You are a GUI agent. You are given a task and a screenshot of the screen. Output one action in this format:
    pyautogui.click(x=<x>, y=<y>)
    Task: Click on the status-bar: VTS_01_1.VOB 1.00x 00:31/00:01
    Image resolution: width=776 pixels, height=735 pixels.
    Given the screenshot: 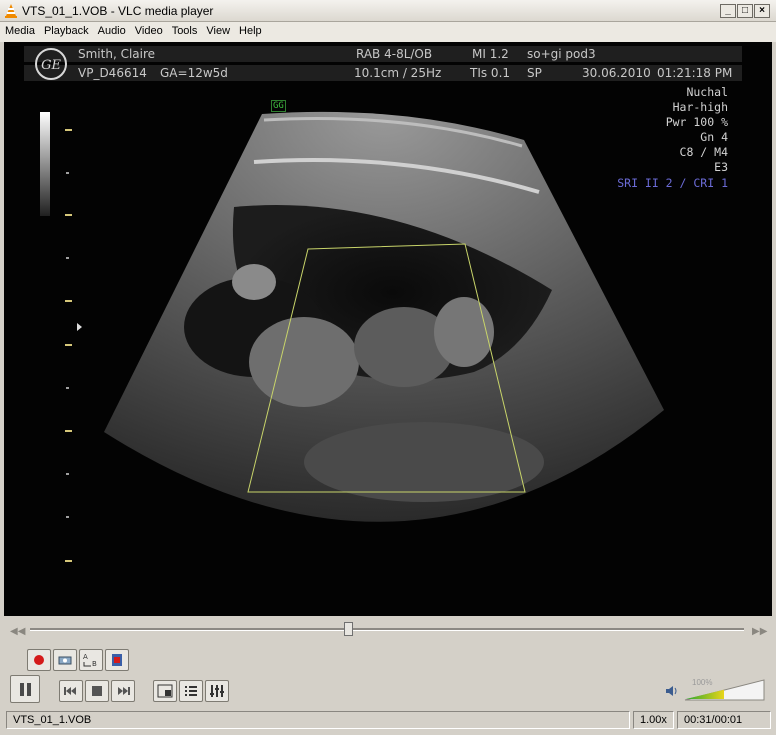 What is the action you would take?
    pyautogui.click(x=388, y=722)
    